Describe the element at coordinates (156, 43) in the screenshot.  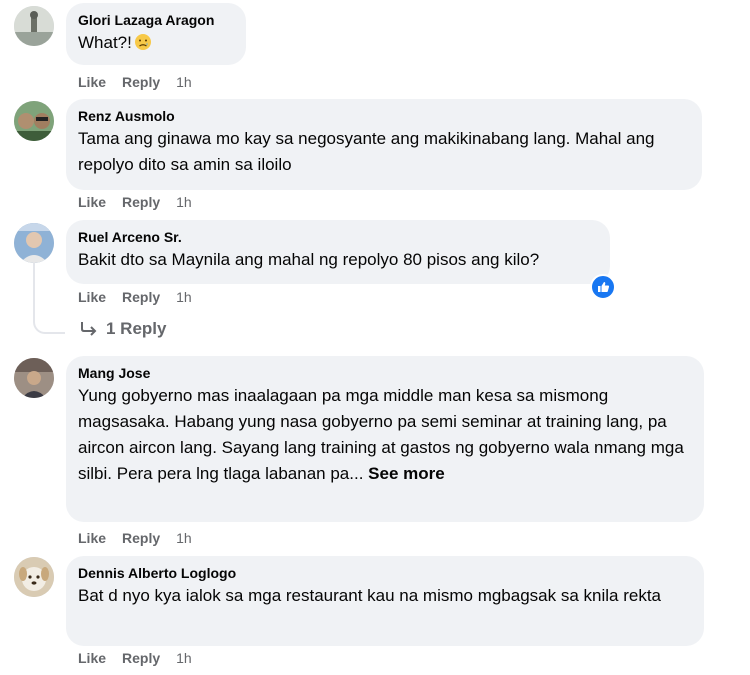
I see `comment-text: What?!` at that location.